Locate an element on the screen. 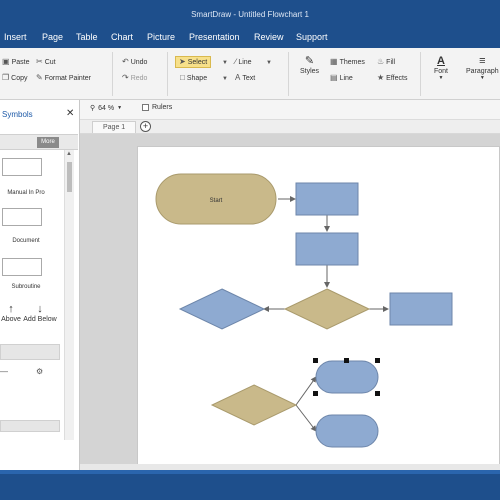 The width and height of the screenshot is (500, 500). chevron-up-icon: ▲ is located at coordinates (69, 154).